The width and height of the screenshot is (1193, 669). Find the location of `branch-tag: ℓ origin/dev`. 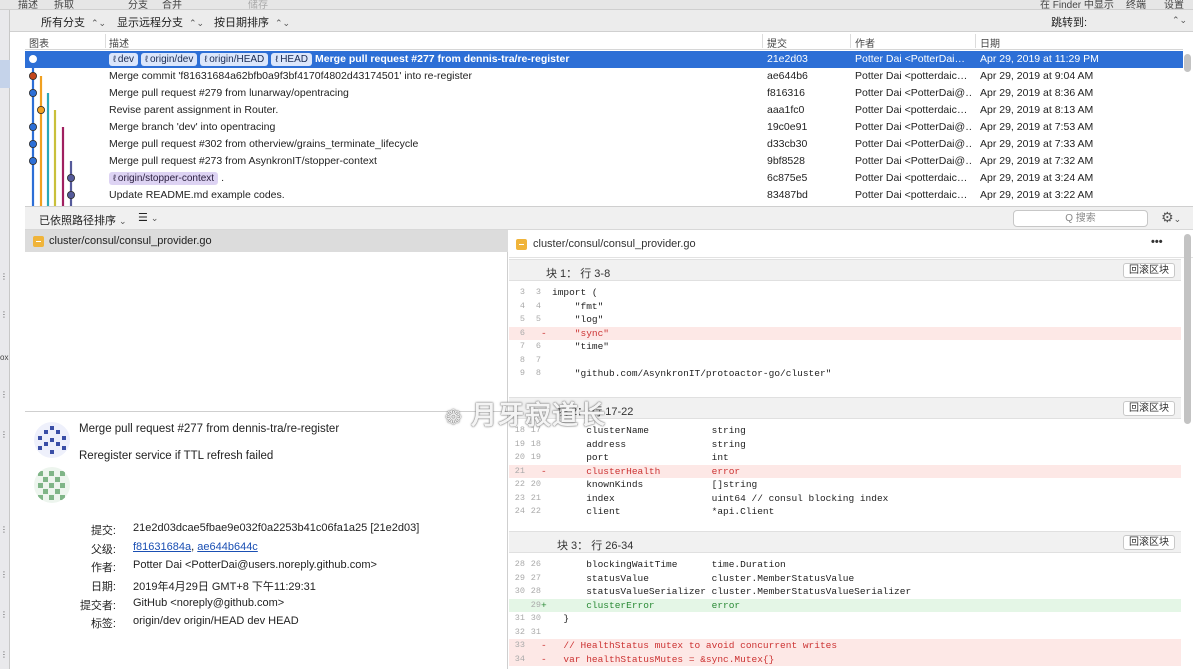

branch-tag: ℓ origin/dev is located at coordinates (169, 59).